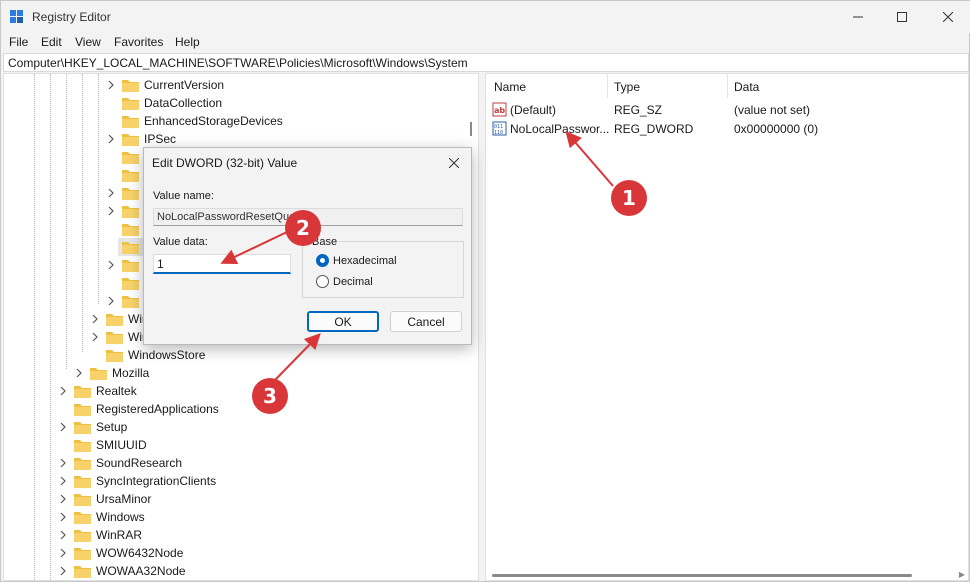 The image size is (970, 582). I want to click on scroll-right-icon: ▶, so click(962, 574).